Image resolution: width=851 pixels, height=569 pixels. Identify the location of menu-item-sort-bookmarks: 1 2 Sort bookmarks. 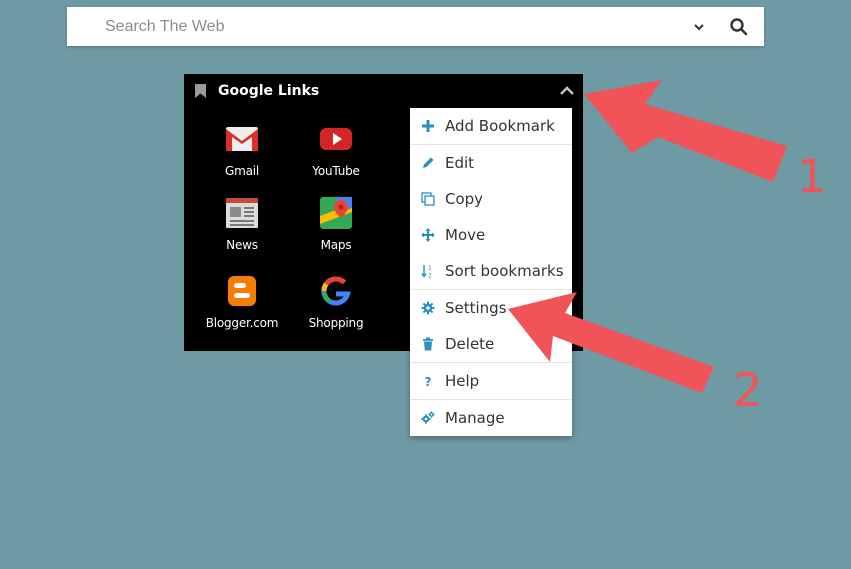
(491, 271).